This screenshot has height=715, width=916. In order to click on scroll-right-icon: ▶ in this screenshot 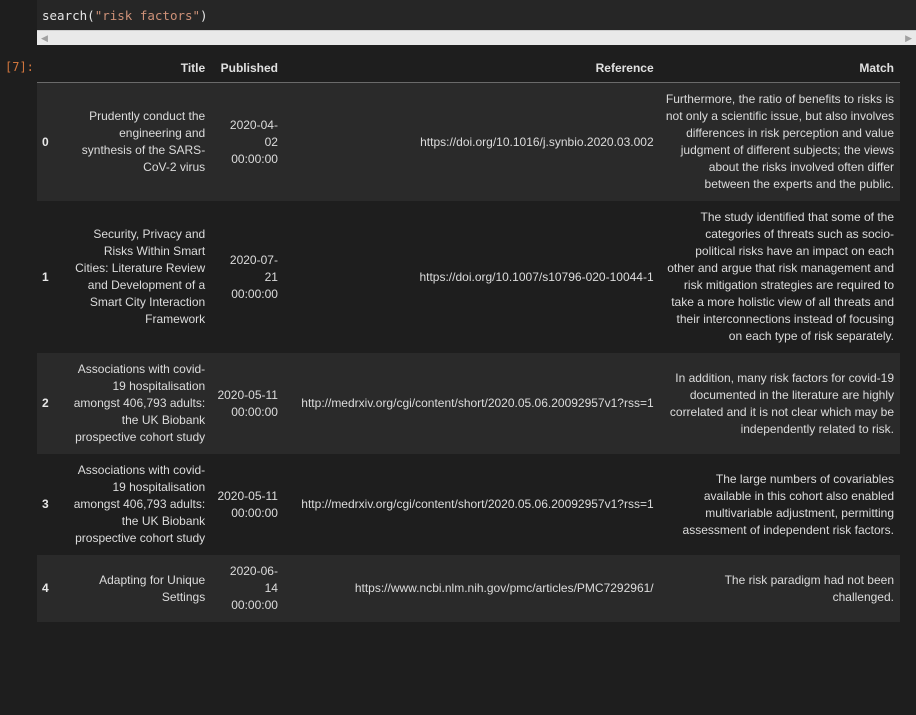, I will do `click(908, 38)`.